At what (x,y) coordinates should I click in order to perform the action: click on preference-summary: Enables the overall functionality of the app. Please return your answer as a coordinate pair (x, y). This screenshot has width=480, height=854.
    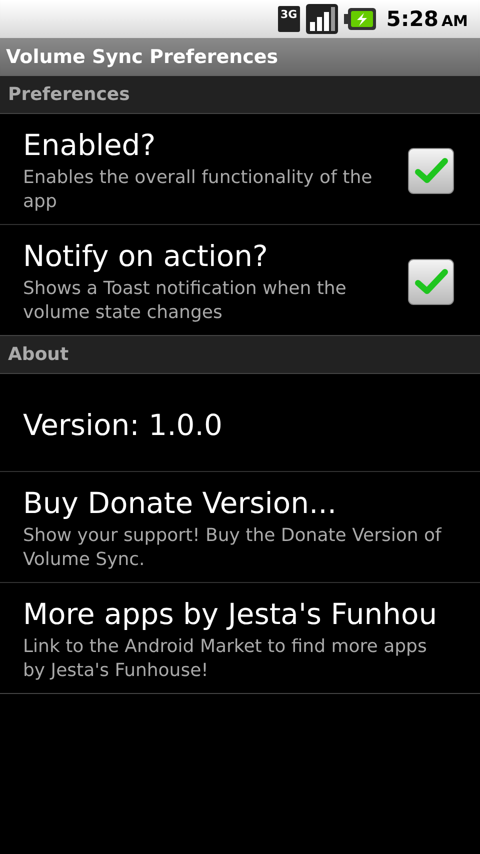
    Looking at the image, I should click on (198, 190).